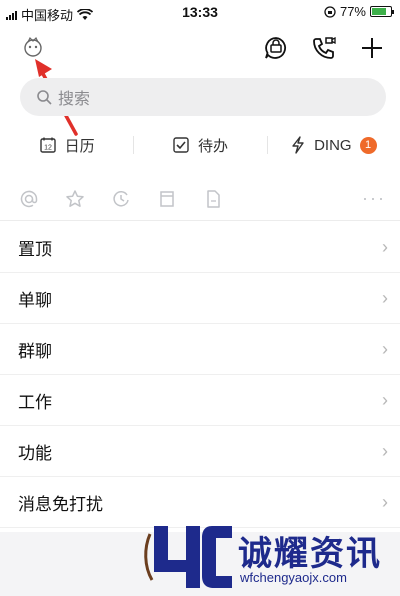 Image resolution: width=400 pixels, height=596 pixels. What do you see at coordinates (200, 349) in the screenshot?
I see `menu-item-group-chat: 群聊 ›` at bounding box center [200, 349].